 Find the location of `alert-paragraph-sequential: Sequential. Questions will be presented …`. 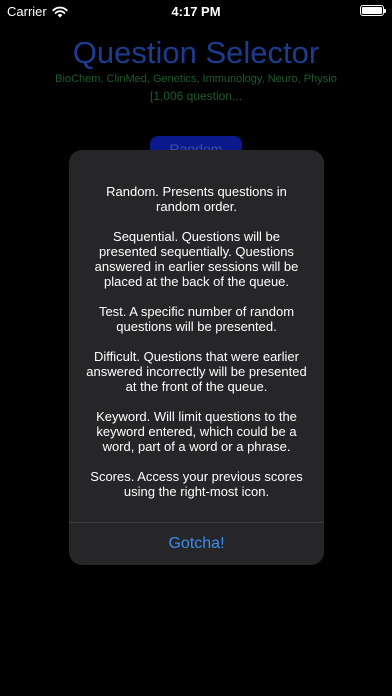

alert-paragraph-sequential: Sequential. Questions will be presented … is located at coordinates (196, 259).